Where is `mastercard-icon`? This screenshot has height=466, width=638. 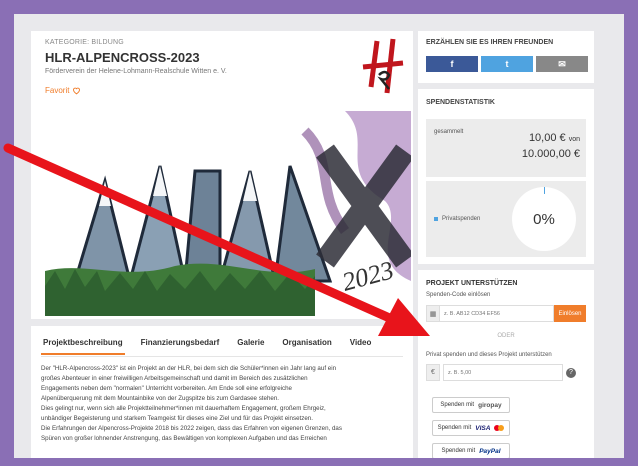
mastercard-icon is located at coordinates (499, 428).